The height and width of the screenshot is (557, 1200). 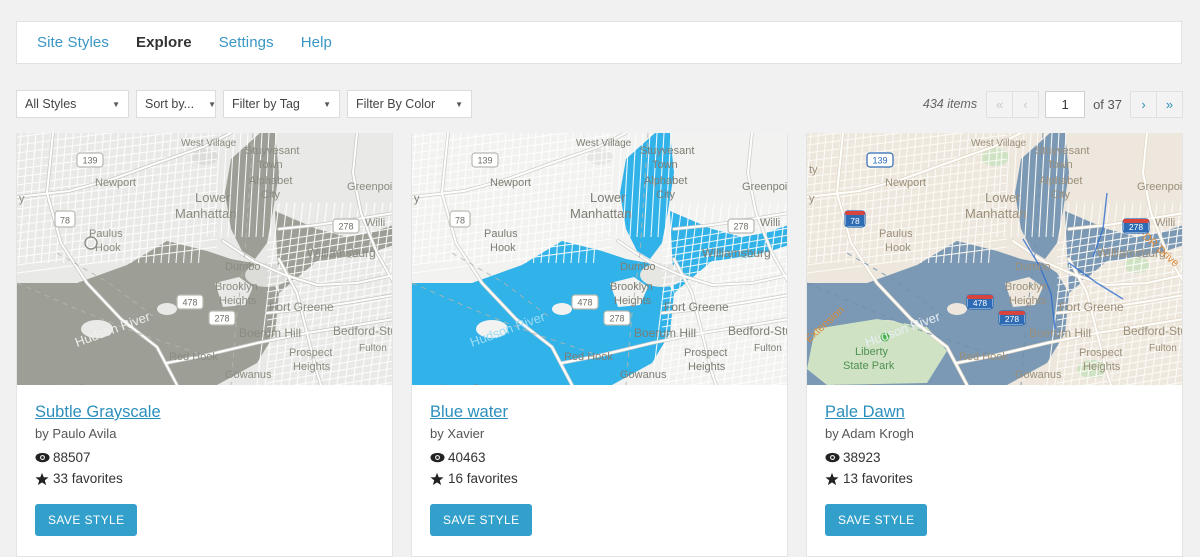 I want to click on views-count: 88507, so click(x=72, y=457).